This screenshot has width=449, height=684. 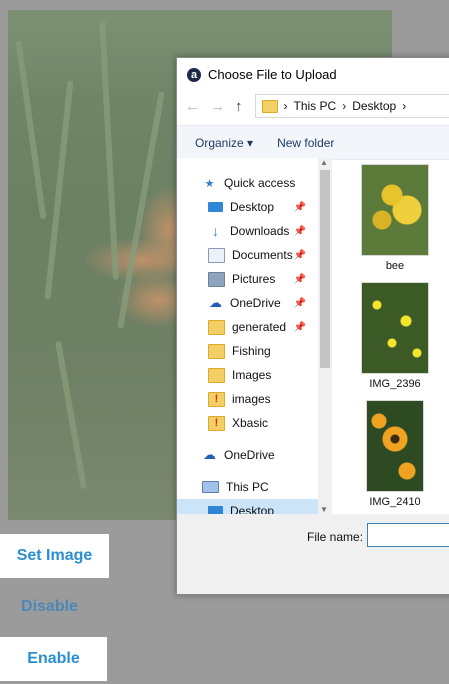 What do you see at coordinates (324, 162) in the screenshot?
I see `scroll-up-icon: ▲` at bounding box center [324, 162].